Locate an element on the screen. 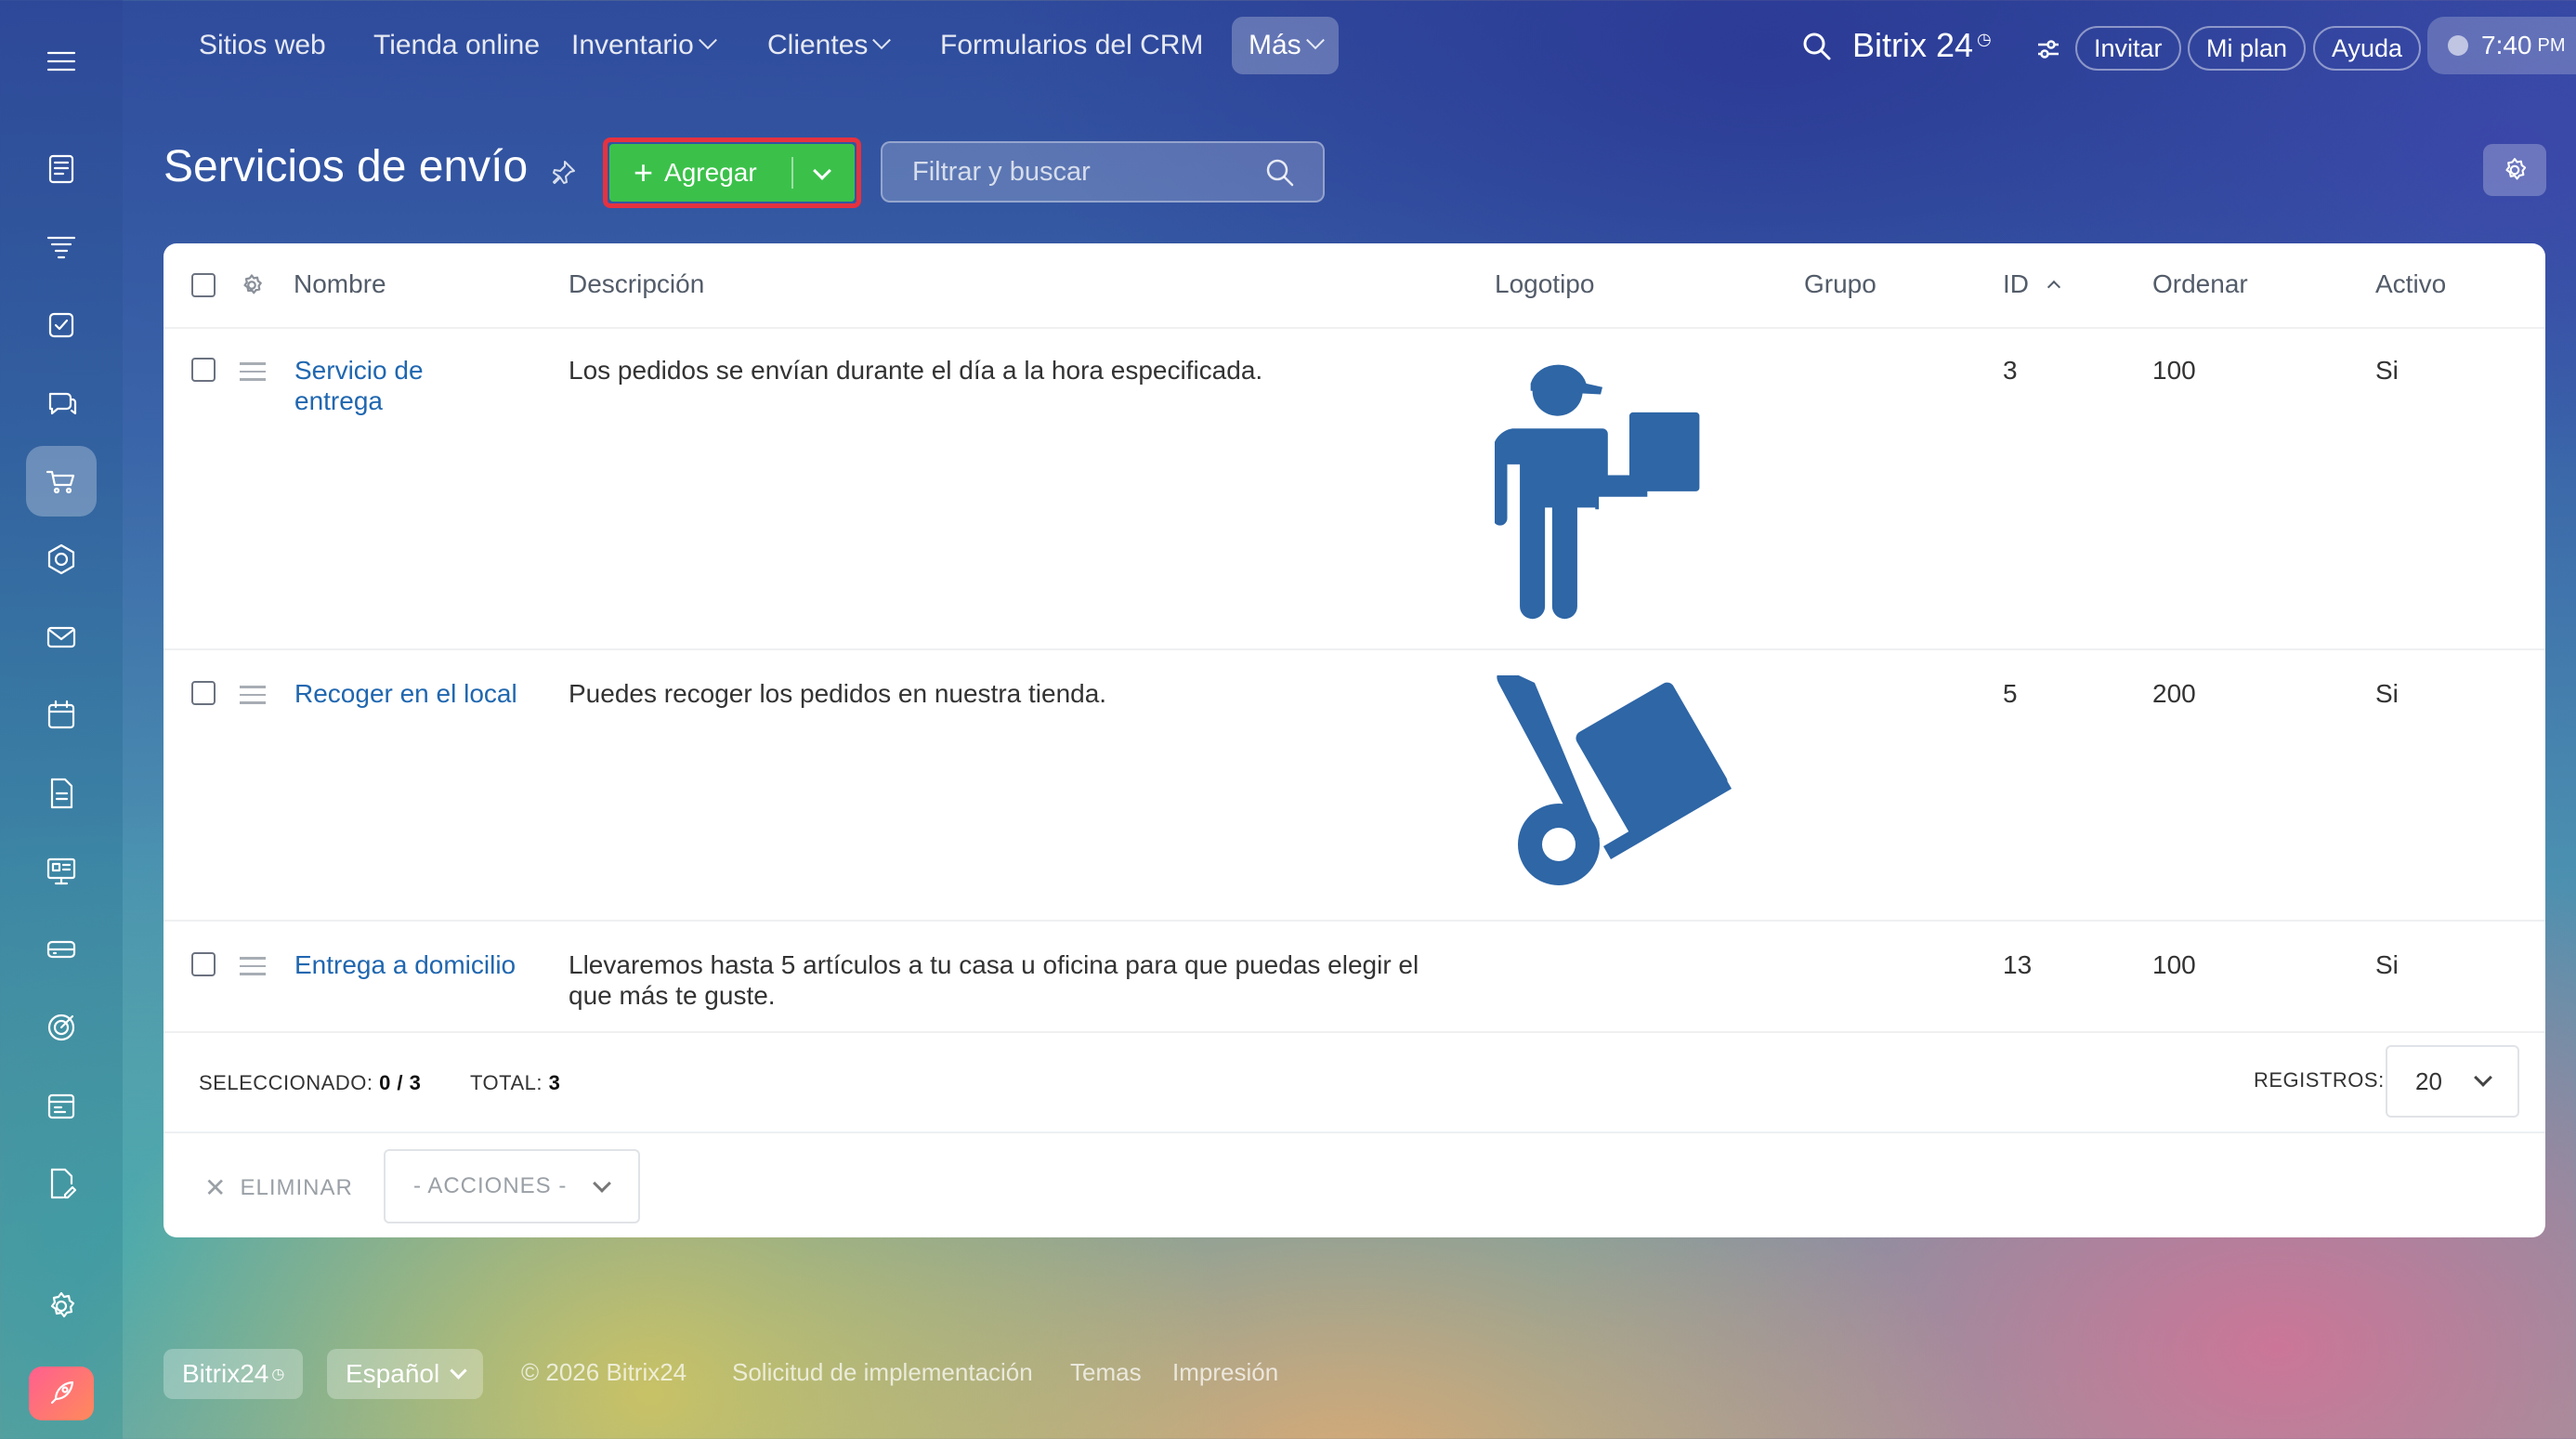 The width and height of the screenshot is (2576, 1439). row-id: 3 is located at coordinates (2011, 371).